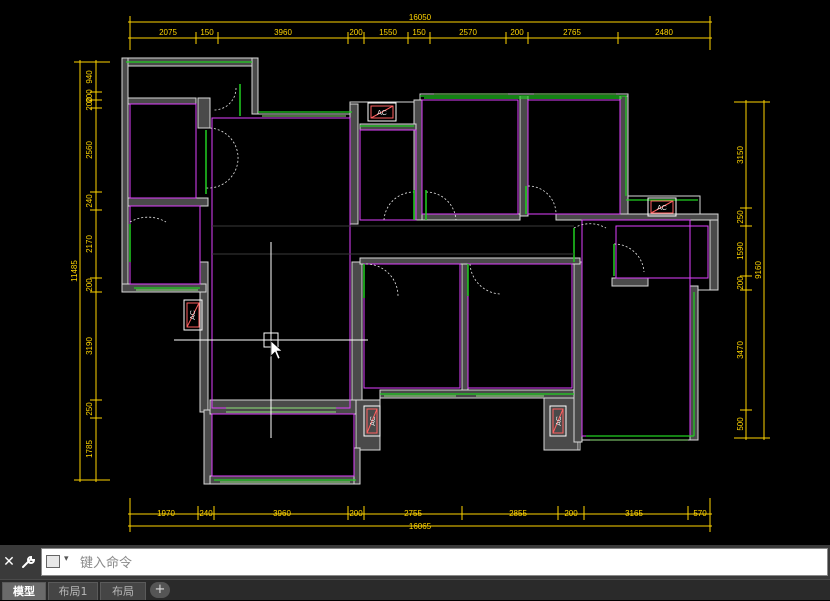 Image resolution: width=830 pixels, height=601 pixels. What do you see at coordinates (468, 32) in the screenshot?
I see `top-dim: 2570` at bounding box center [468, 32].